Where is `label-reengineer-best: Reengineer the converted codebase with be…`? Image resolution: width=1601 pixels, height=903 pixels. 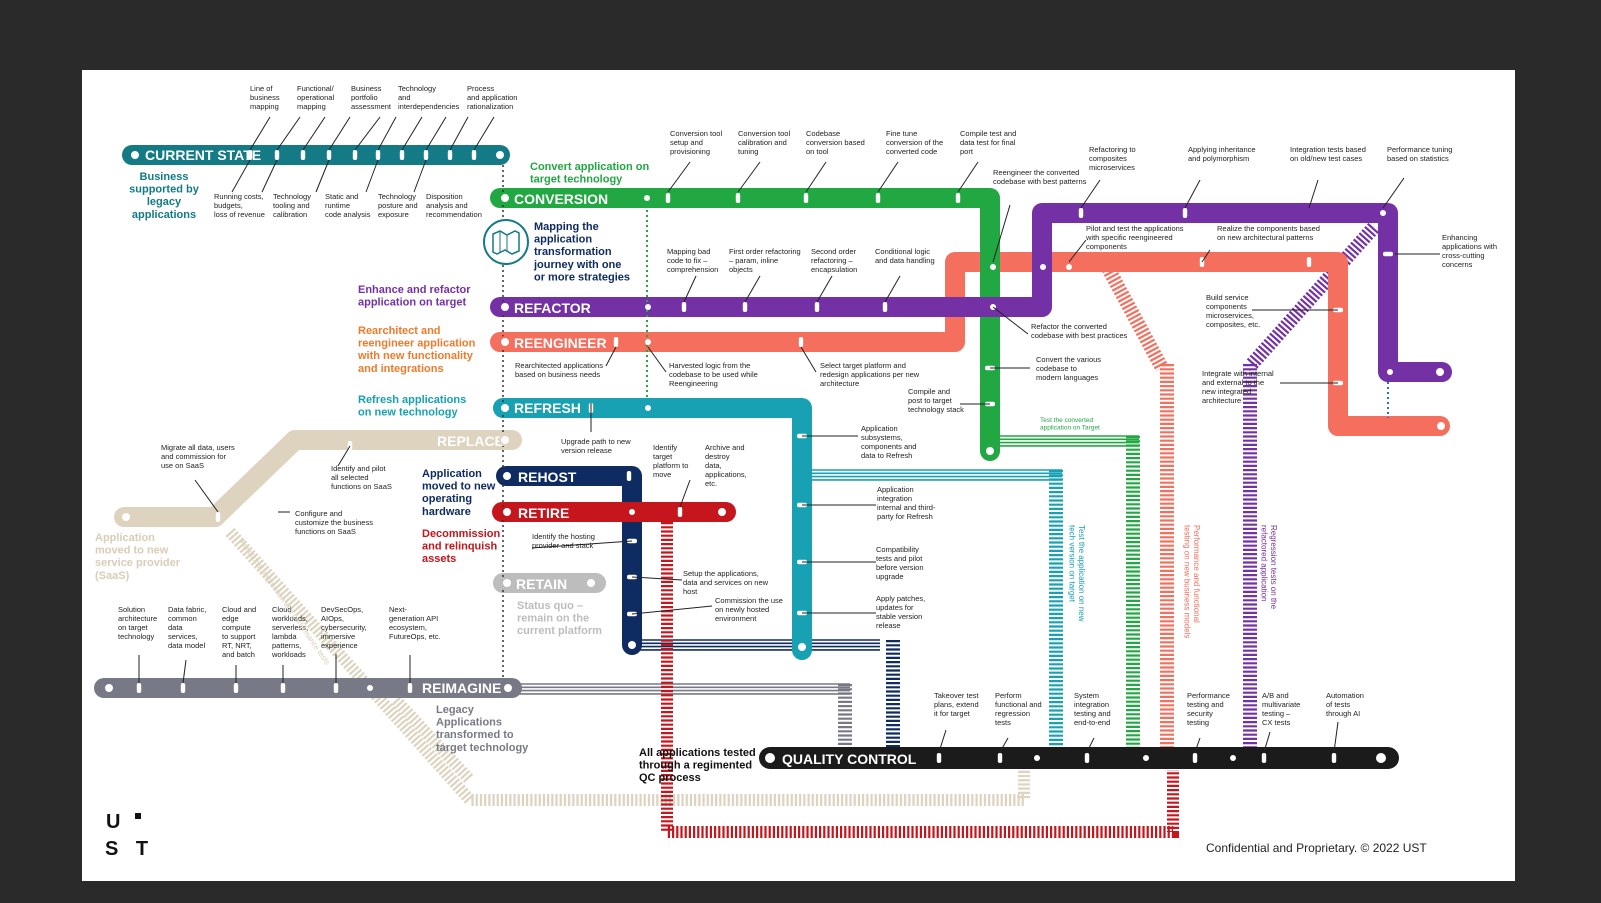 label-reengineer-best: Reengineer the converted codebase with be… is located at coordinates (1040, 177).